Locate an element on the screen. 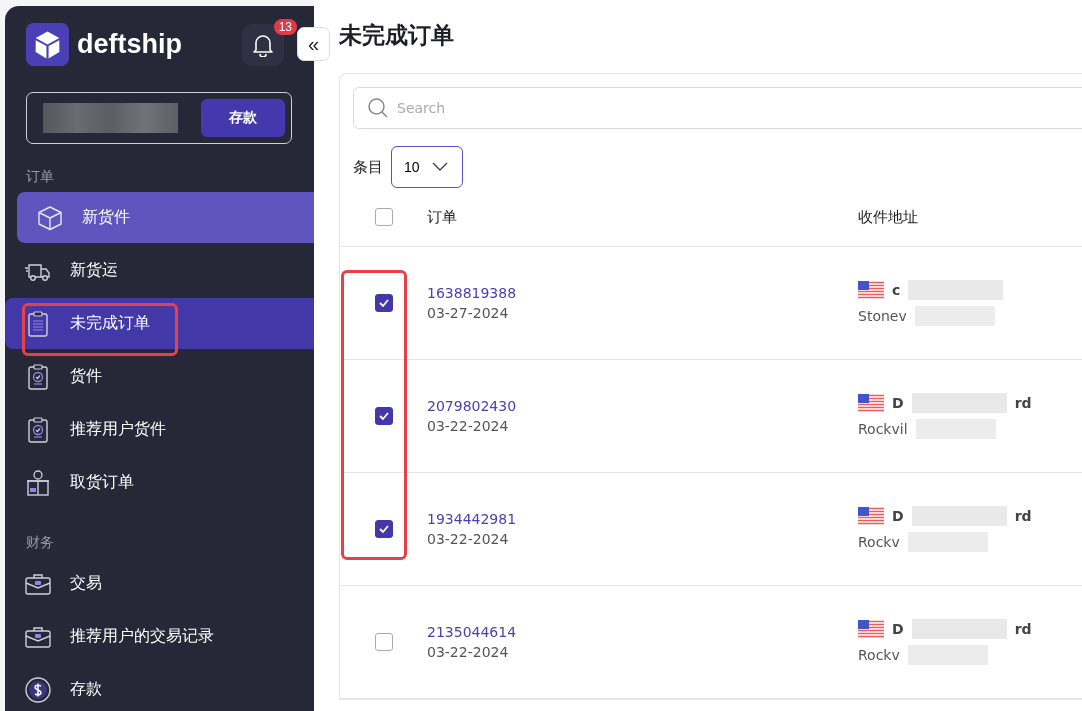 The image size is (1082, 711). chevron-down-icon is located at coordinates (439, 167).